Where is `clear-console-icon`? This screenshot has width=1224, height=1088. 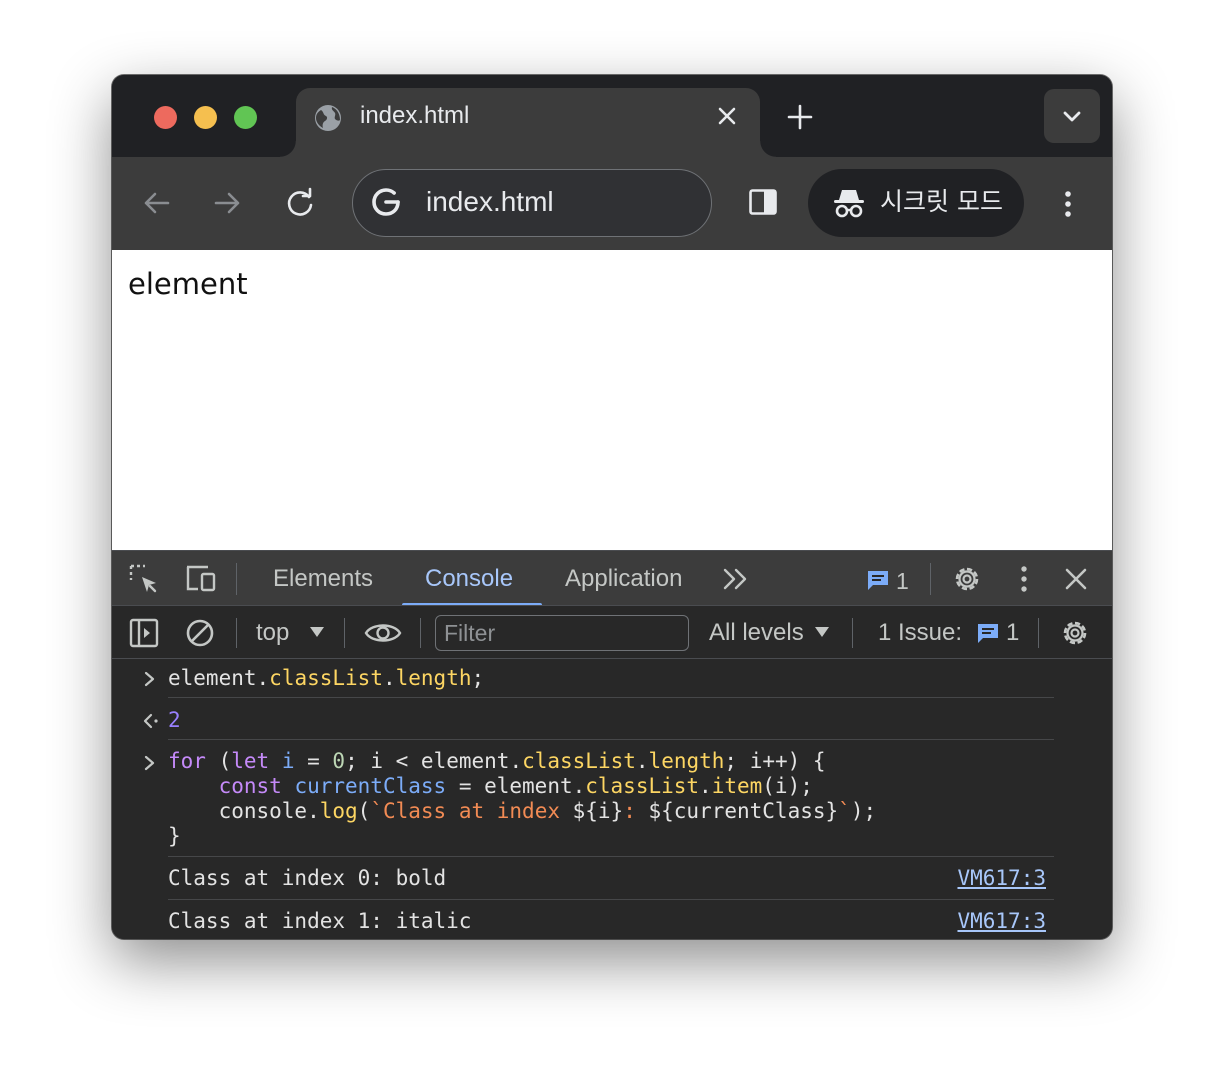
clear-console-icon is located at coordinates (200, 633).